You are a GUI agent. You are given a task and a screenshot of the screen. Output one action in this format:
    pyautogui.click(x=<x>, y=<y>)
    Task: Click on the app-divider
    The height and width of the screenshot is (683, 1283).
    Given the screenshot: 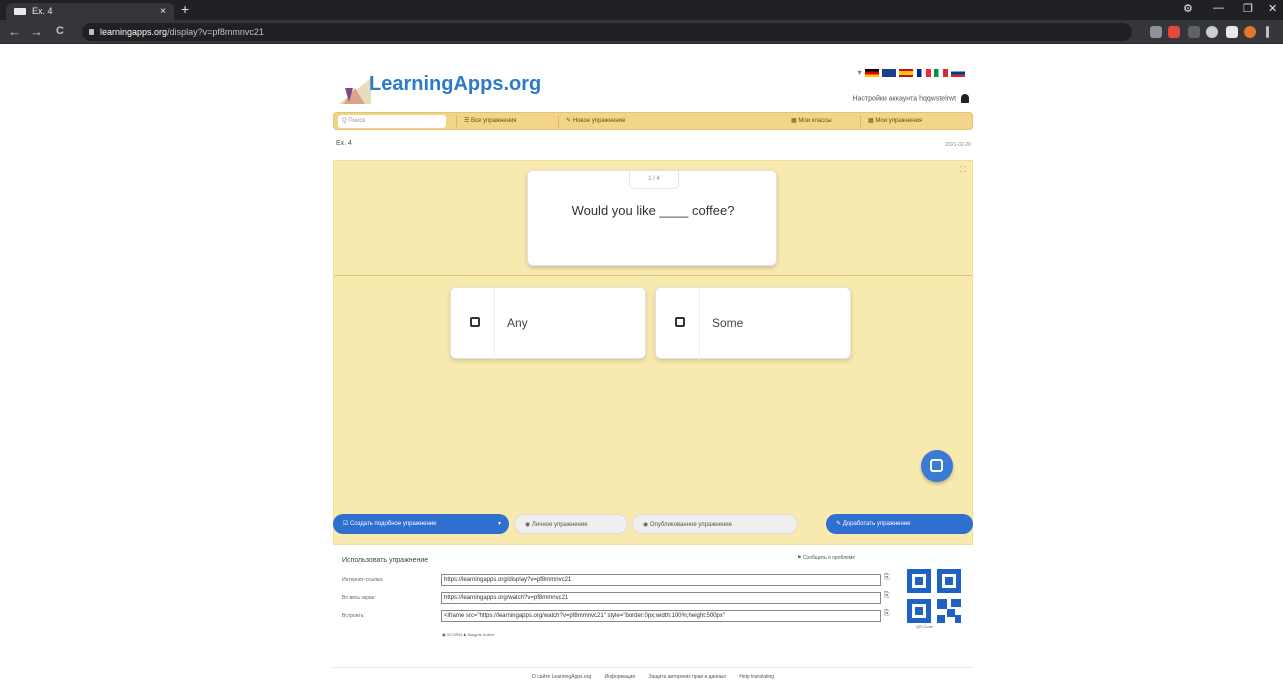 What is the action you would take?
    pyautogui.click(x=653, y=275)
    